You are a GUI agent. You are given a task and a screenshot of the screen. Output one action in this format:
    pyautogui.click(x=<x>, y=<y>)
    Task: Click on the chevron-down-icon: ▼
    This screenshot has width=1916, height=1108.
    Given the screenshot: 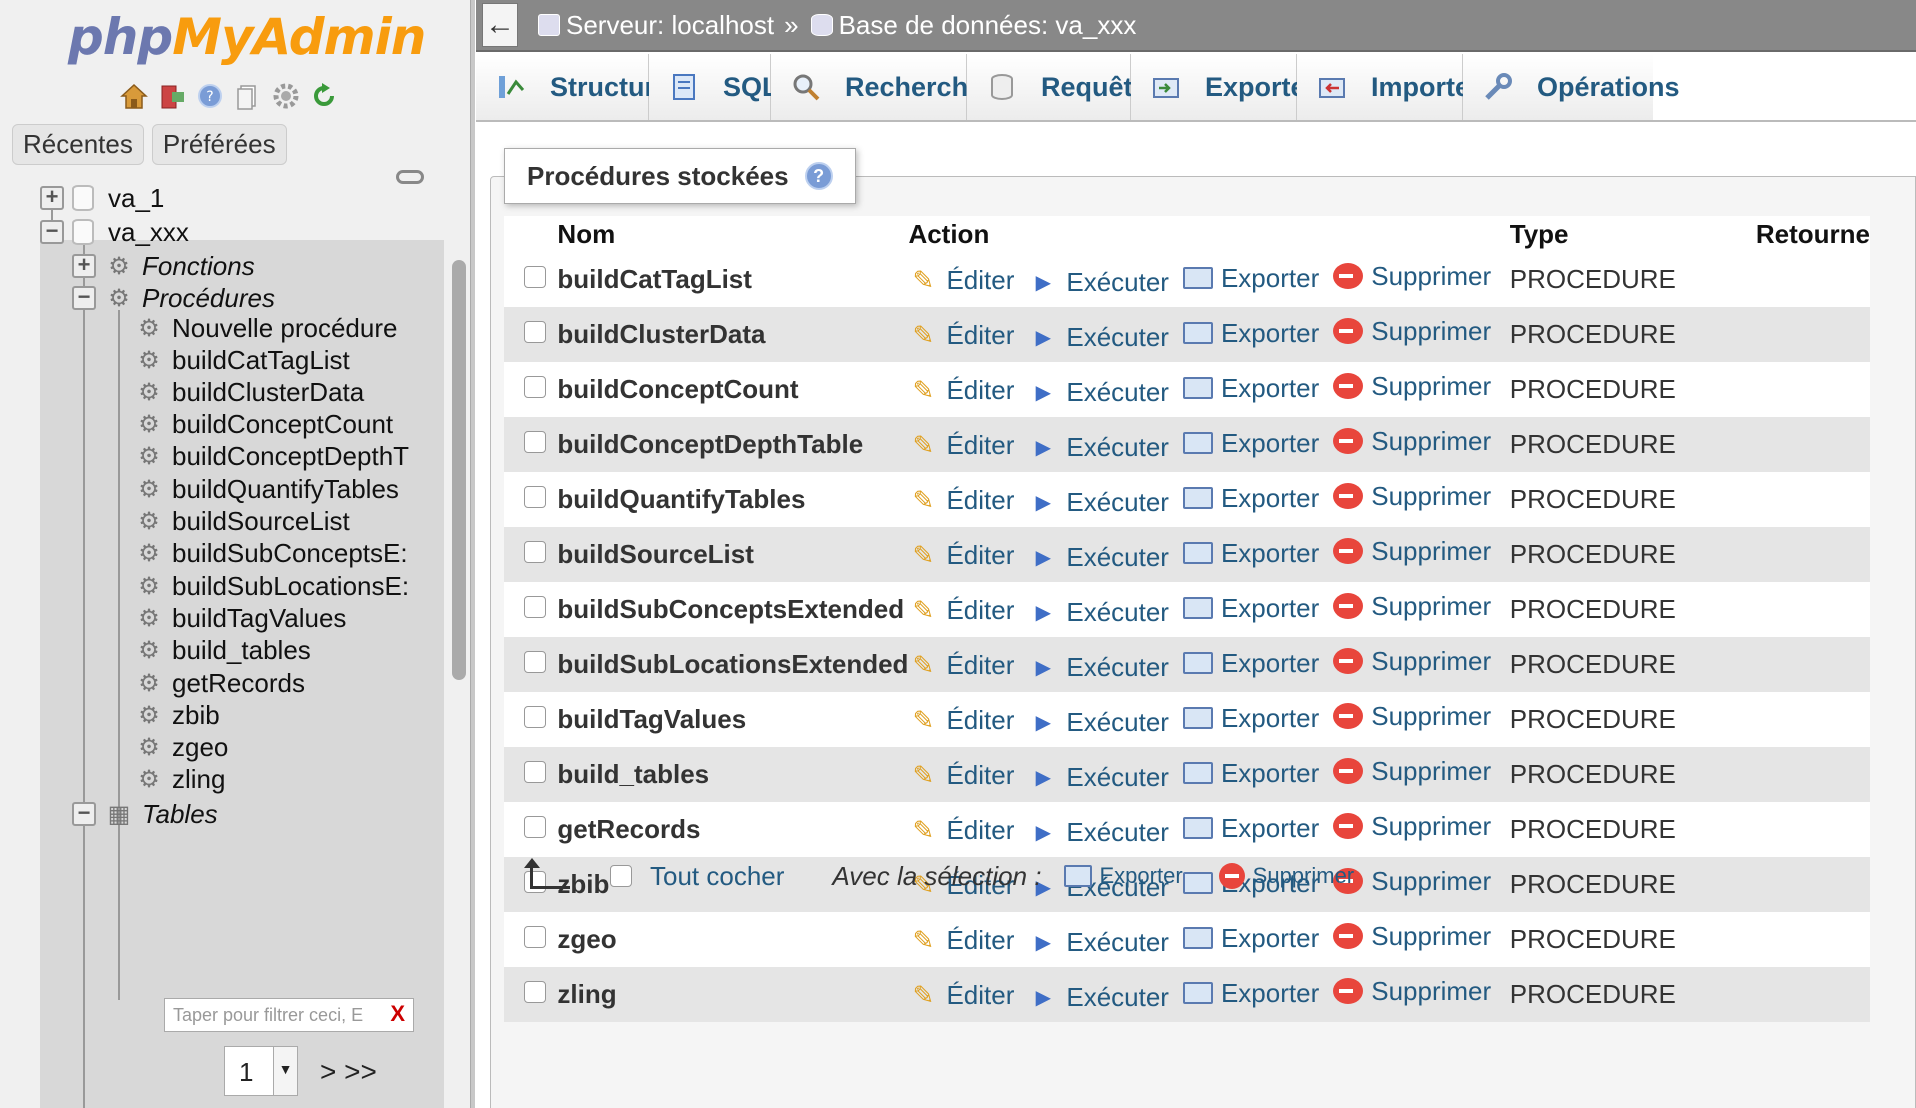 What is the action you would take?
    pyautogui.click(x=285, y=1071)
    